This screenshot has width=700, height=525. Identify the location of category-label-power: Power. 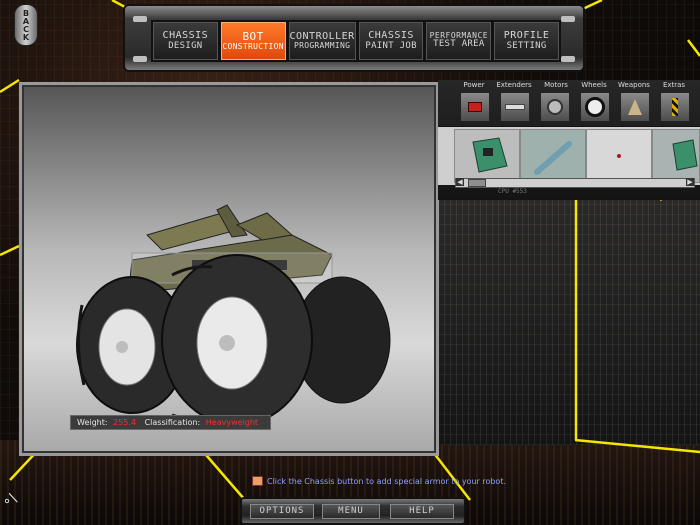
(474, 85).